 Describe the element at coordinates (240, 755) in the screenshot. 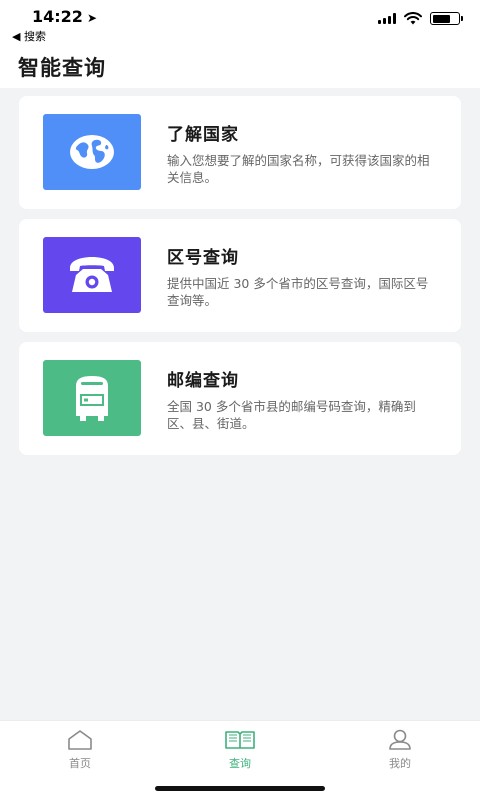

I see `tab-query: 查询` at that location.